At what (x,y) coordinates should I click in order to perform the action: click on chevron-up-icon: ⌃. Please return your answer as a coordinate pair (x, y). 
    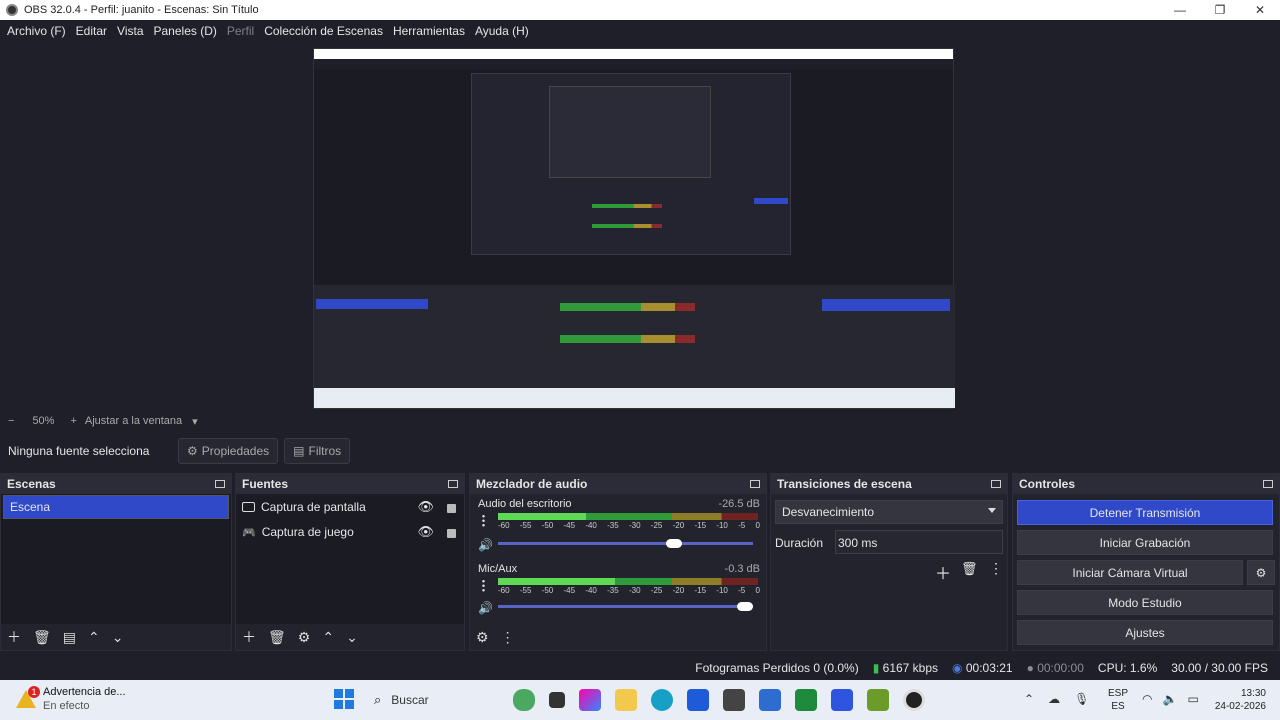
    Looking at the image, I should click on (1029, 699).